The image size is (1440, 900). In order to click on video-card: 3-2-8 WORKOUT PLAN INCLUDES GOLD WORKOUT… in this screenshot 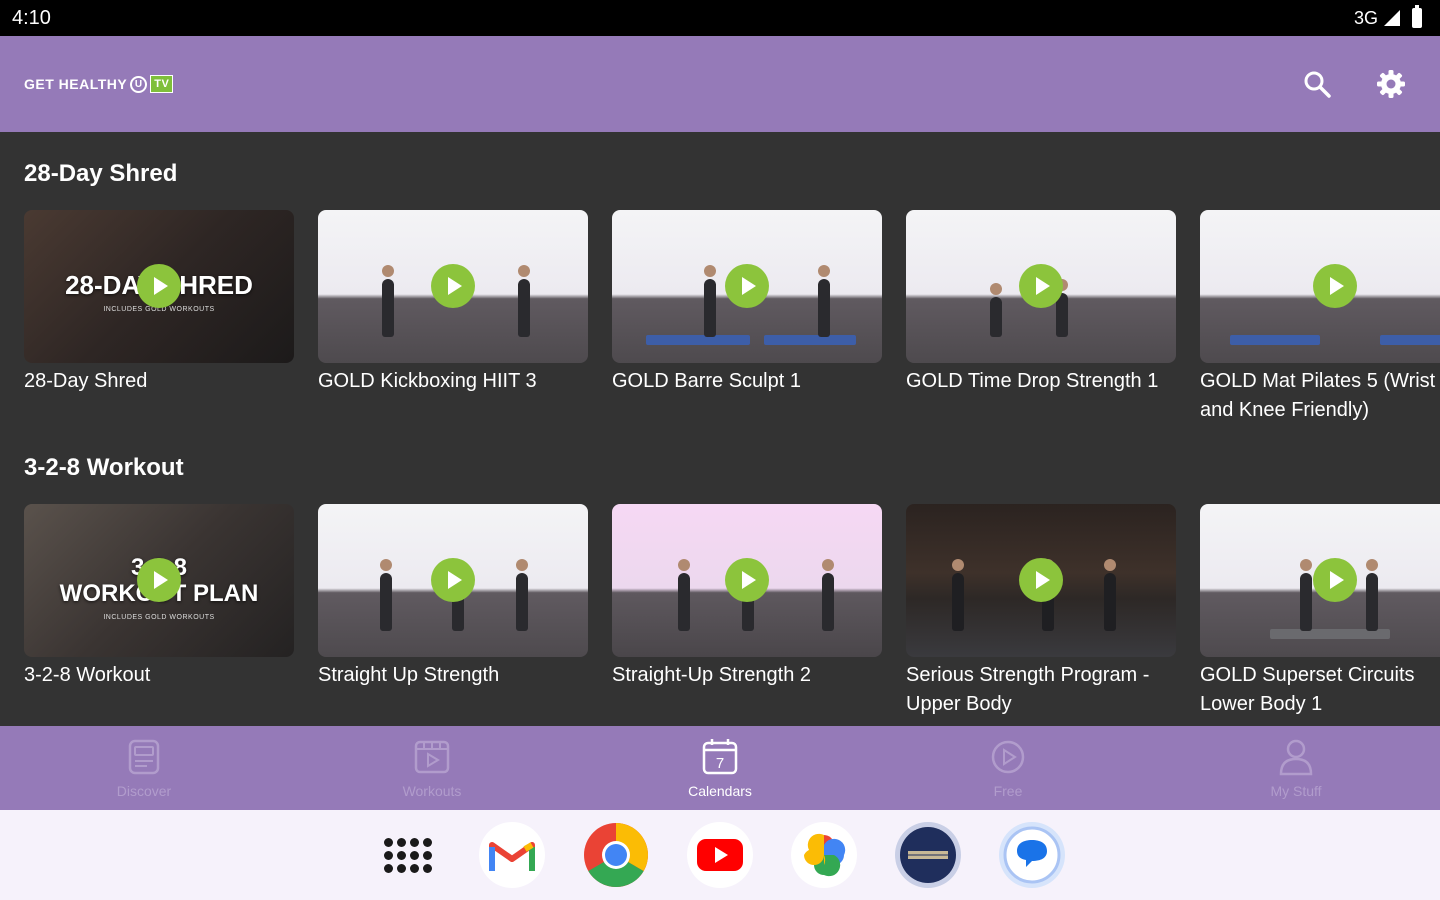, I will do `click(159, 611)`.